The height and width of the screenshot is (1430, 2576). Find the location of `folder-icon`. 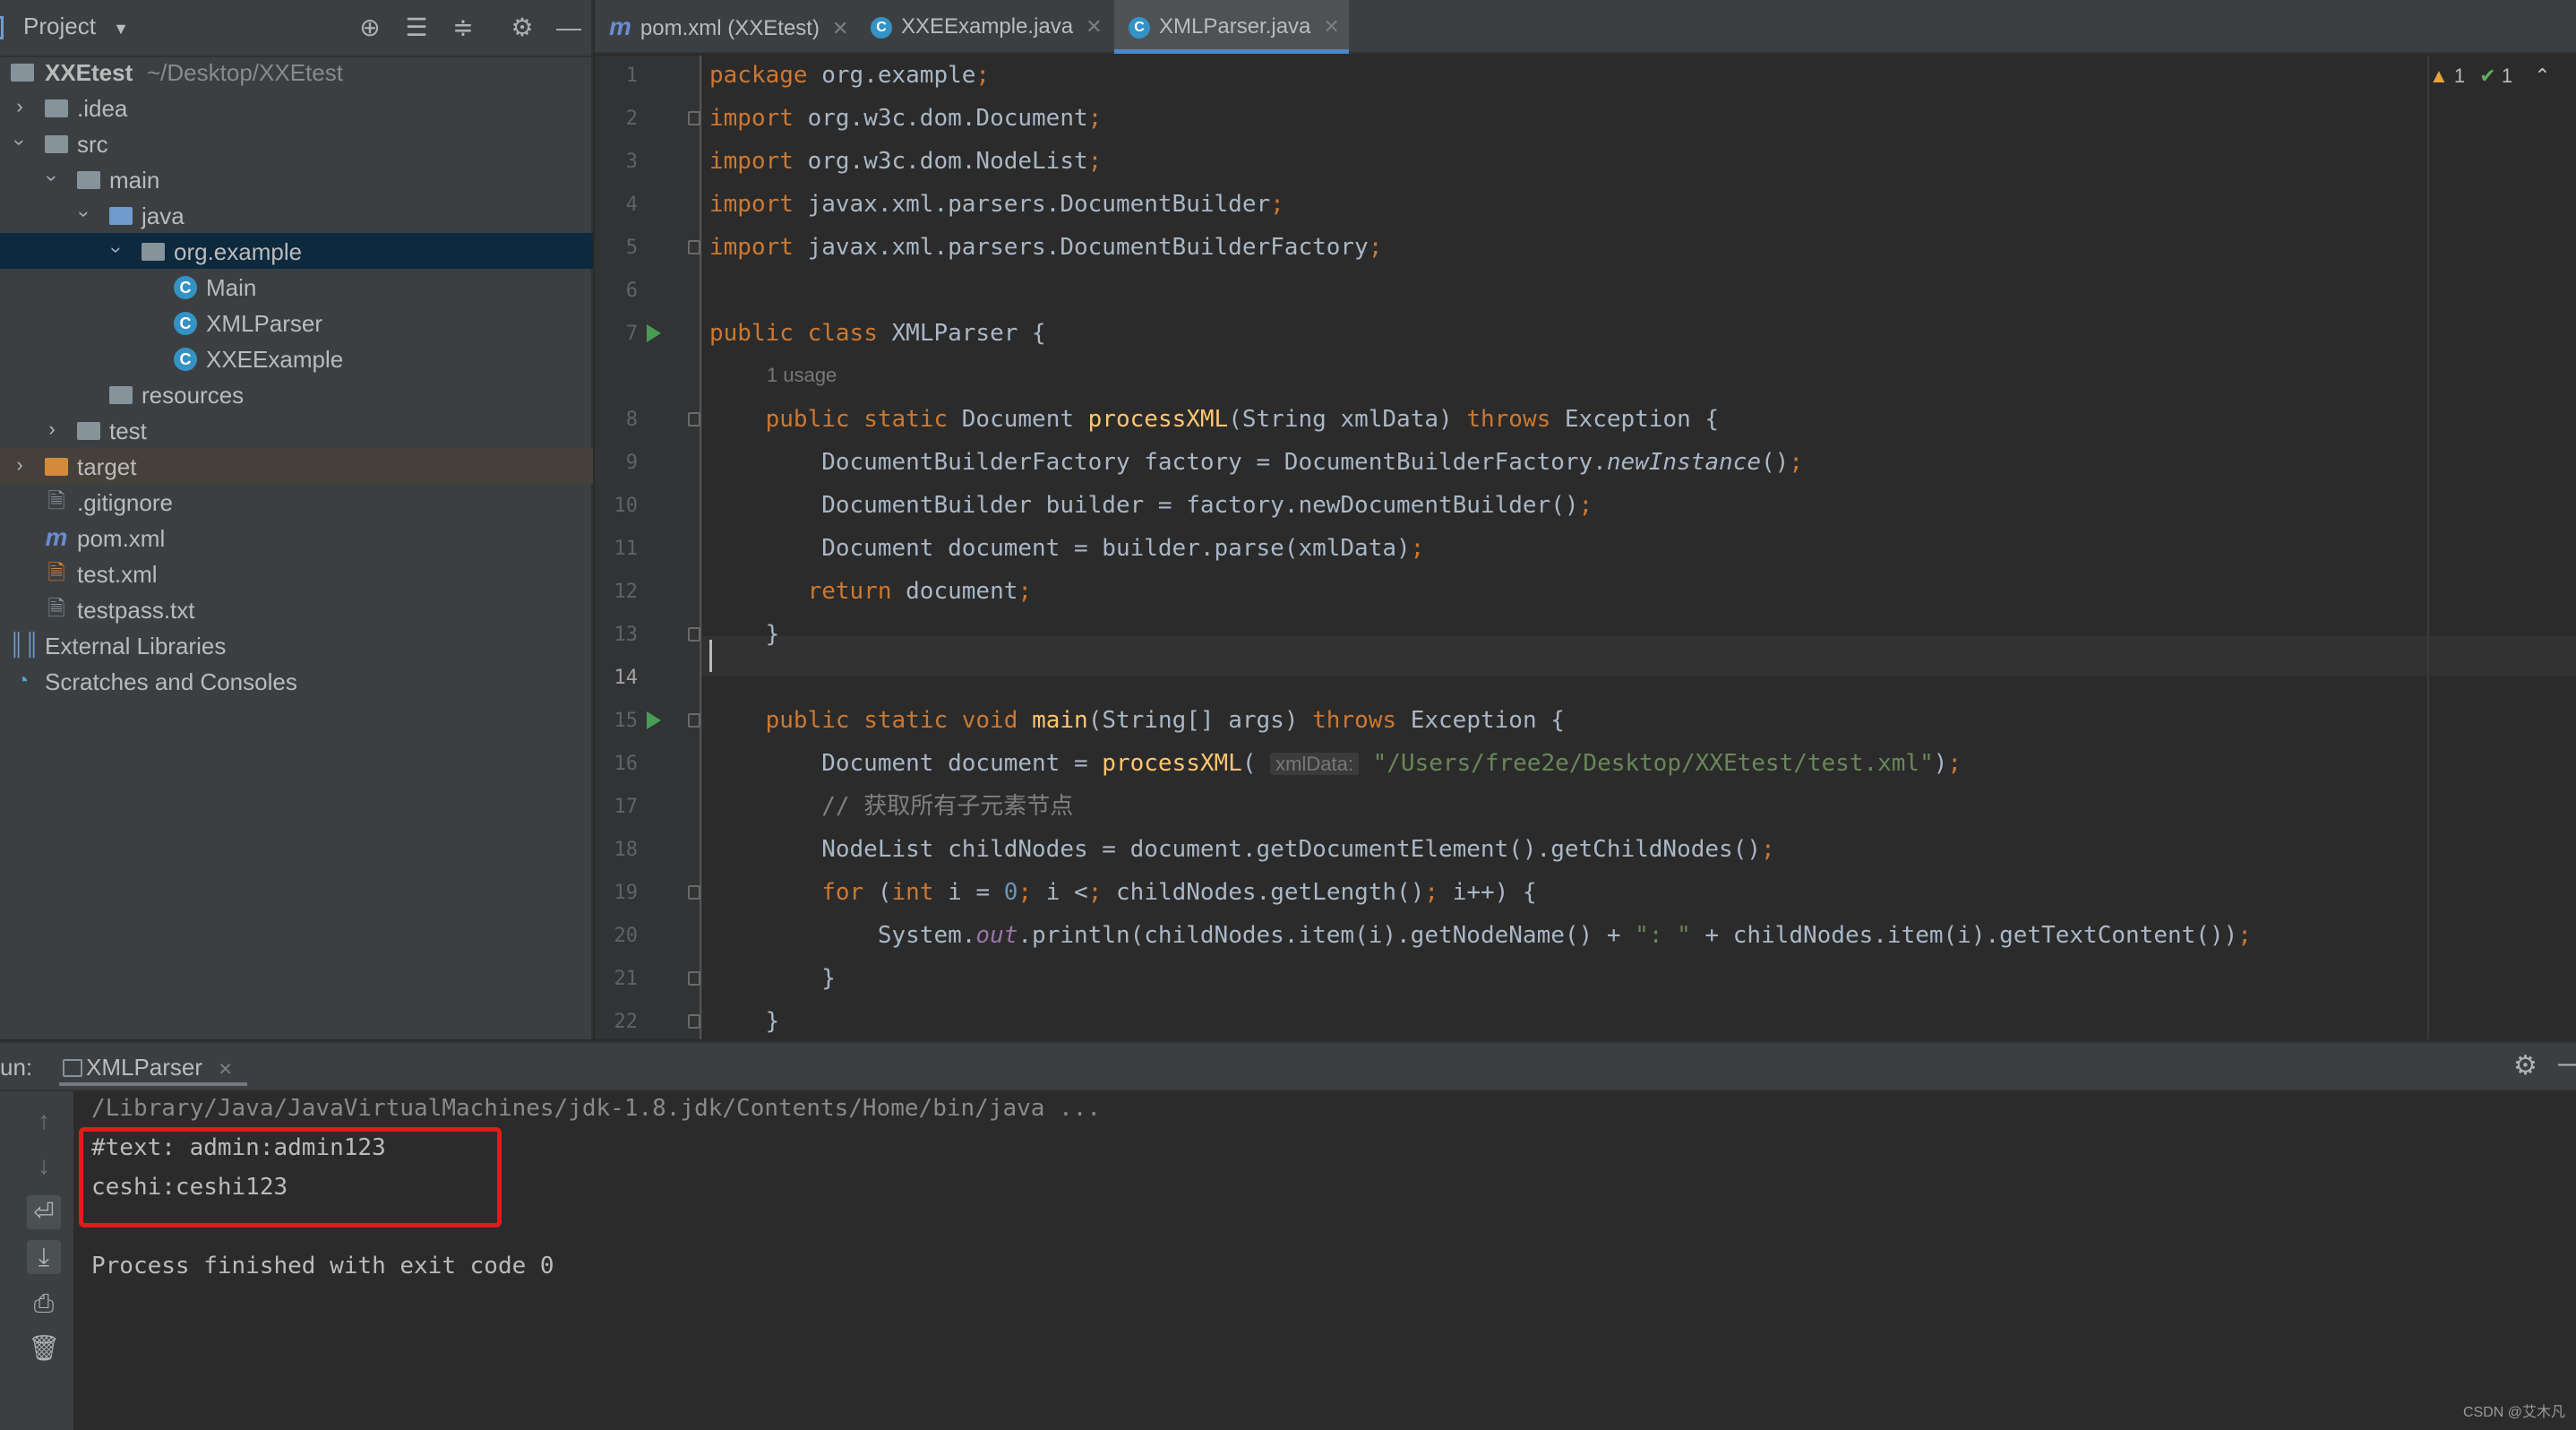

folder-icon is located at coordinates (88, 179).